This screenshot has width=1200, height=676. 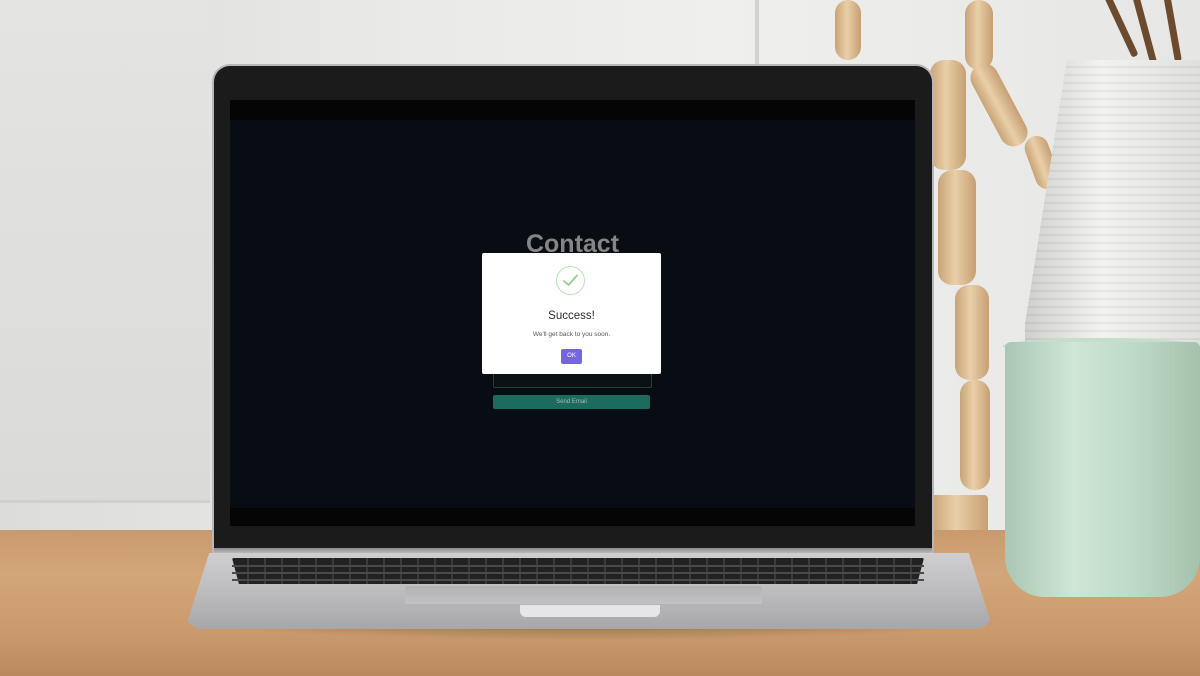 What do you see at coordinates (570, 280) in the screenshot?
I see `checkmark-circle-icon` at bounding box center [570, 280].